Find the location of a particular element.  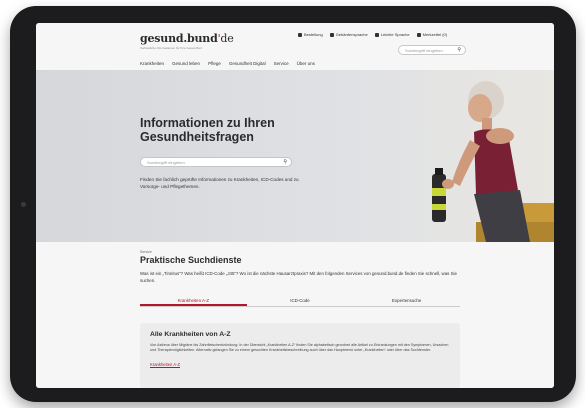

hero-search-input: Suchbegriff eingeben ⚲ is located at coordinates (216, 162).